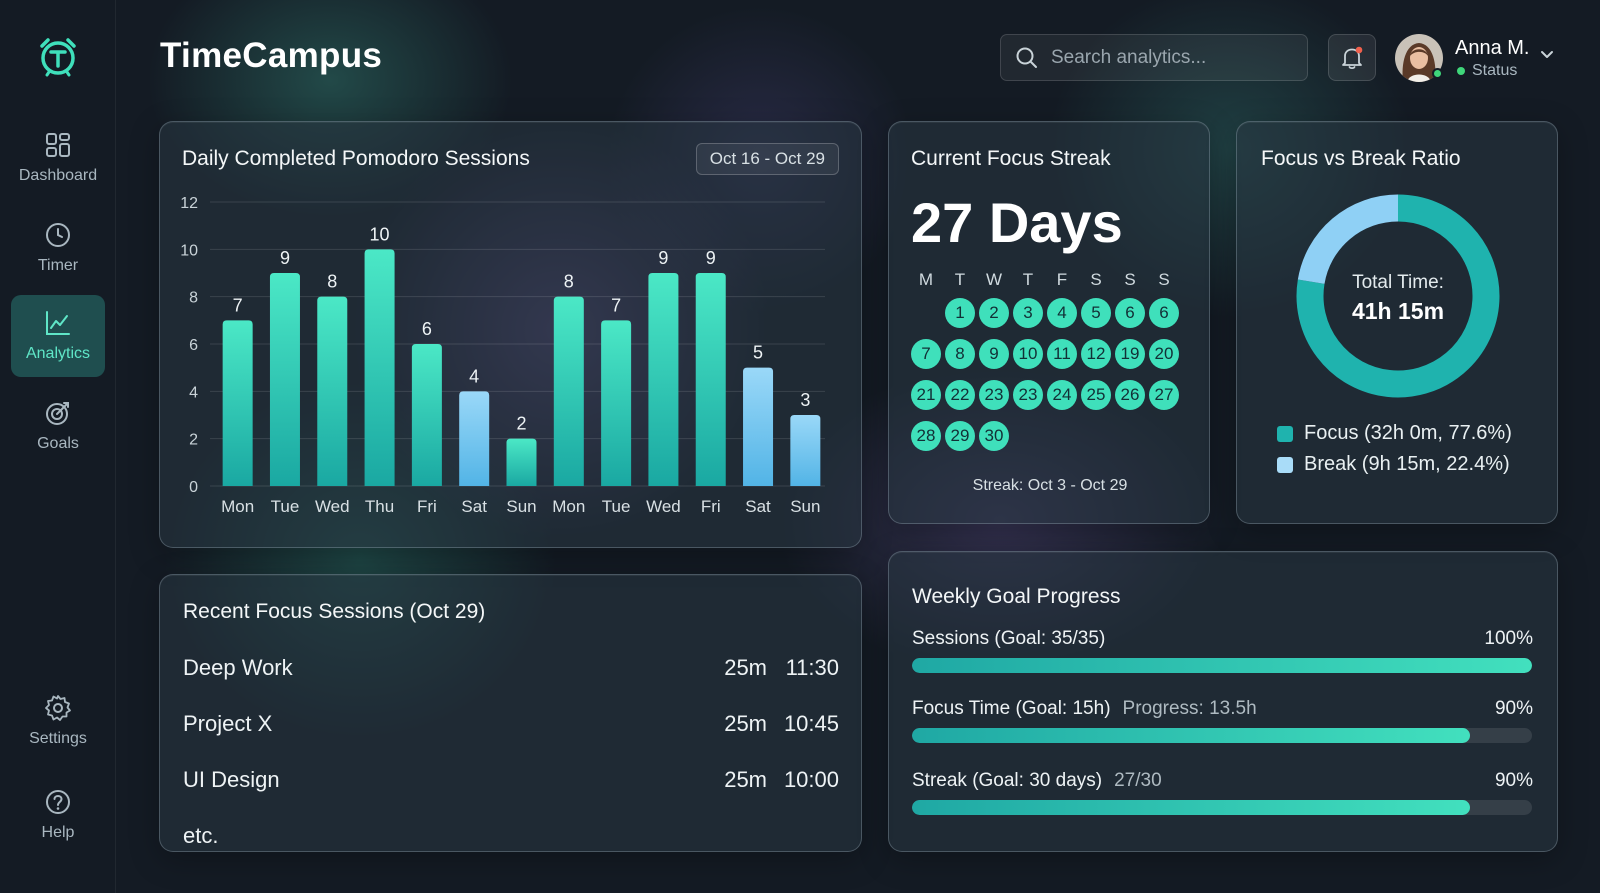  Describe the element at coordinates (1352, 57) in the screenshot. I see `notifications-button` at that location.